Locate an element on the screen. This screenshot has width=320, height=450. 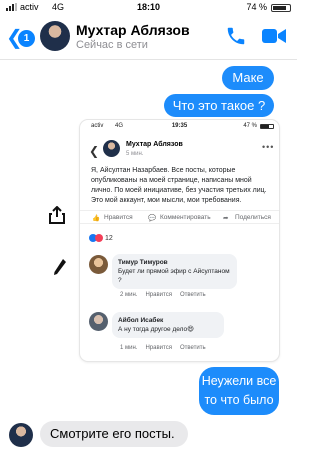
message-incoming: Смотрите его посты. is located at coordinates (114, 434).